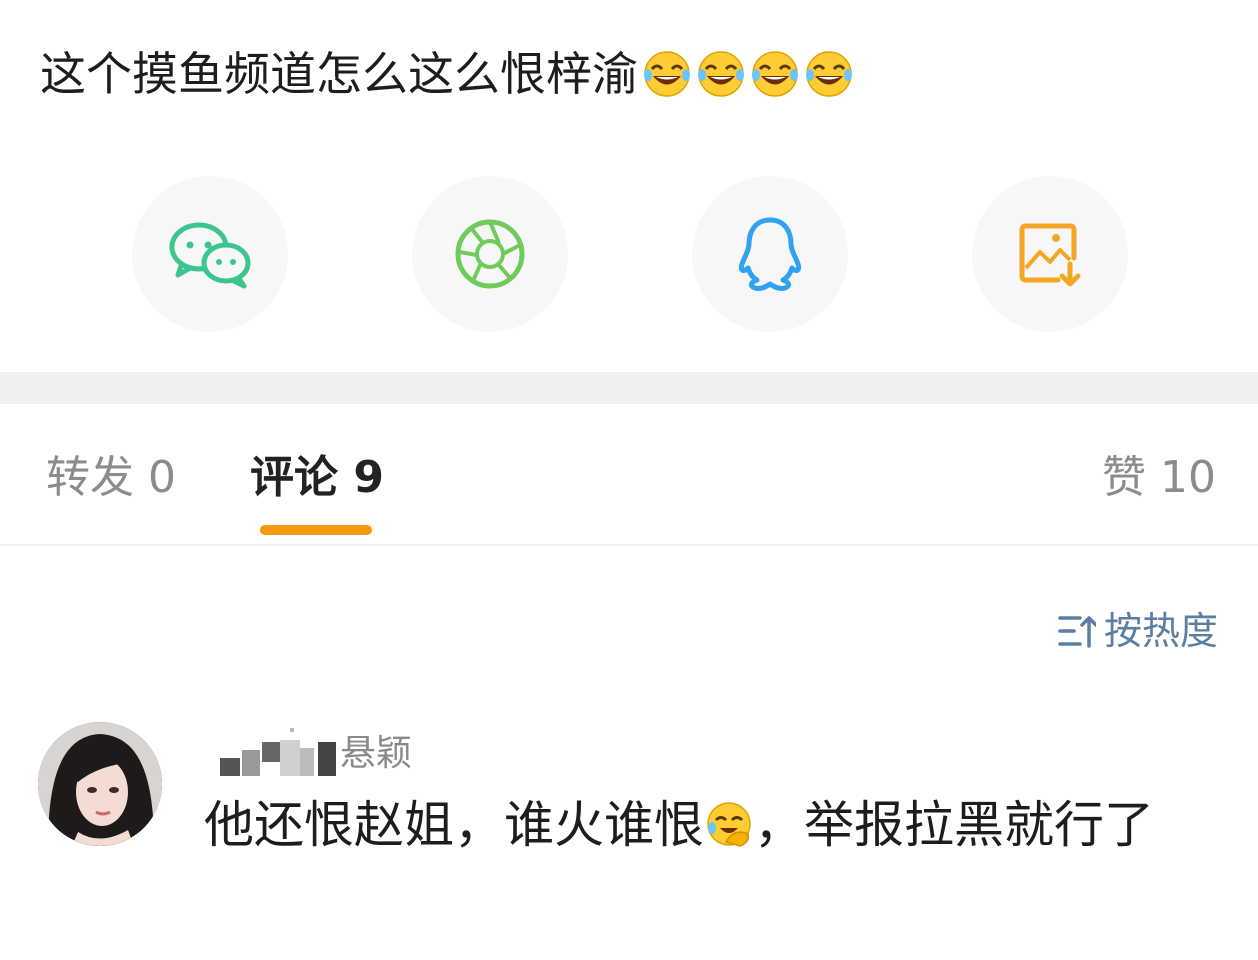 This screenshot has width=1258, height=960. I want to click on wechat-icon, so click(210, 255).